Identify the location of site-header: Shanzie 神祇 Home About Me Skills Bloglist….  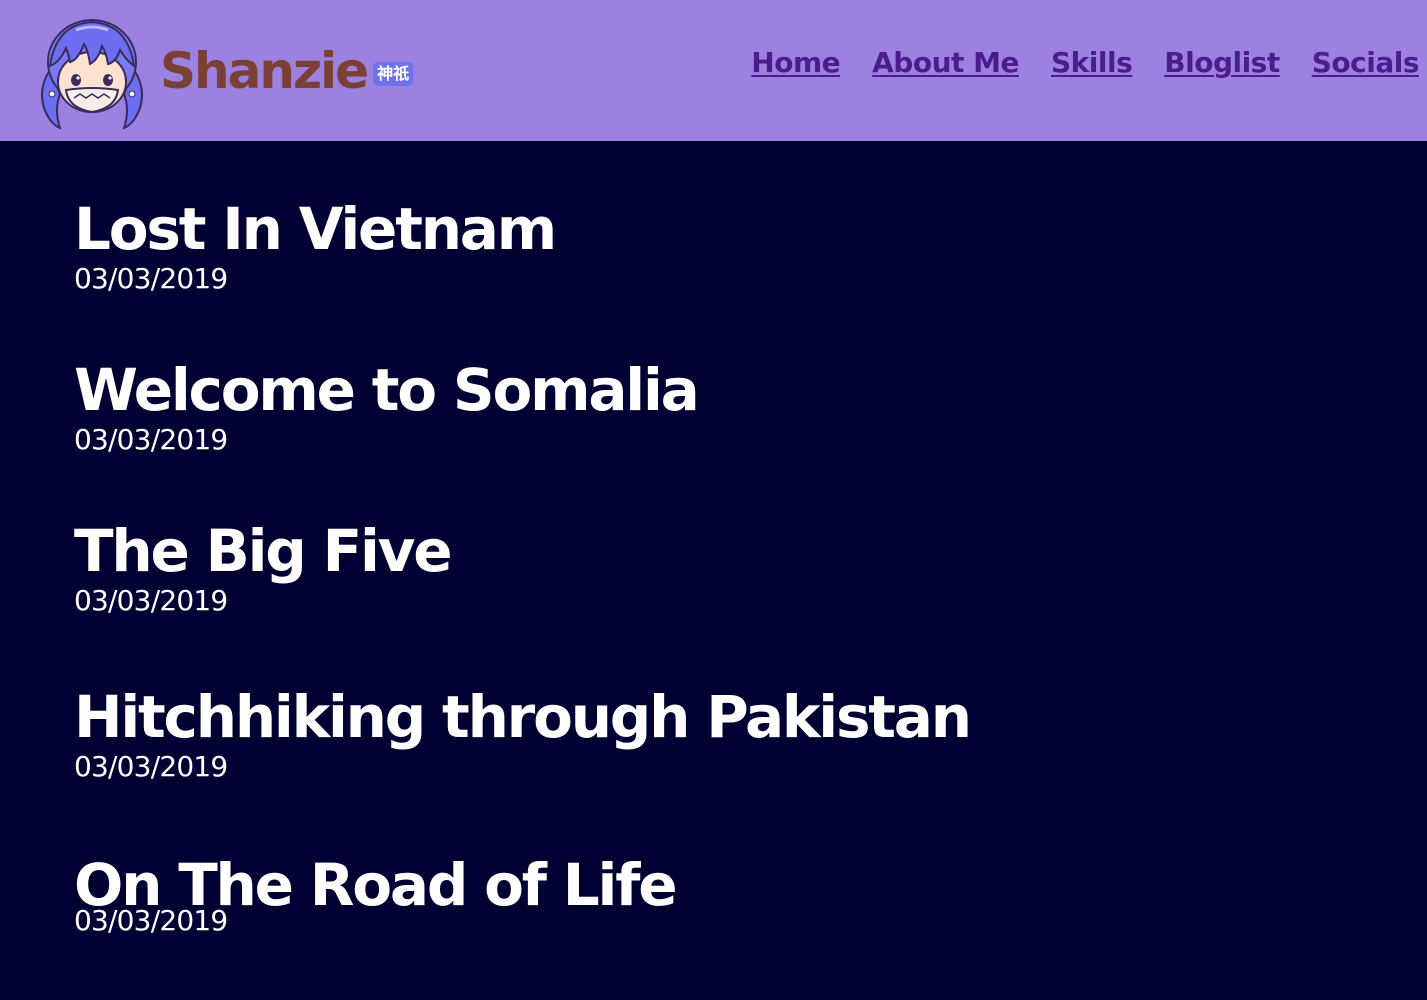
(713, 70).